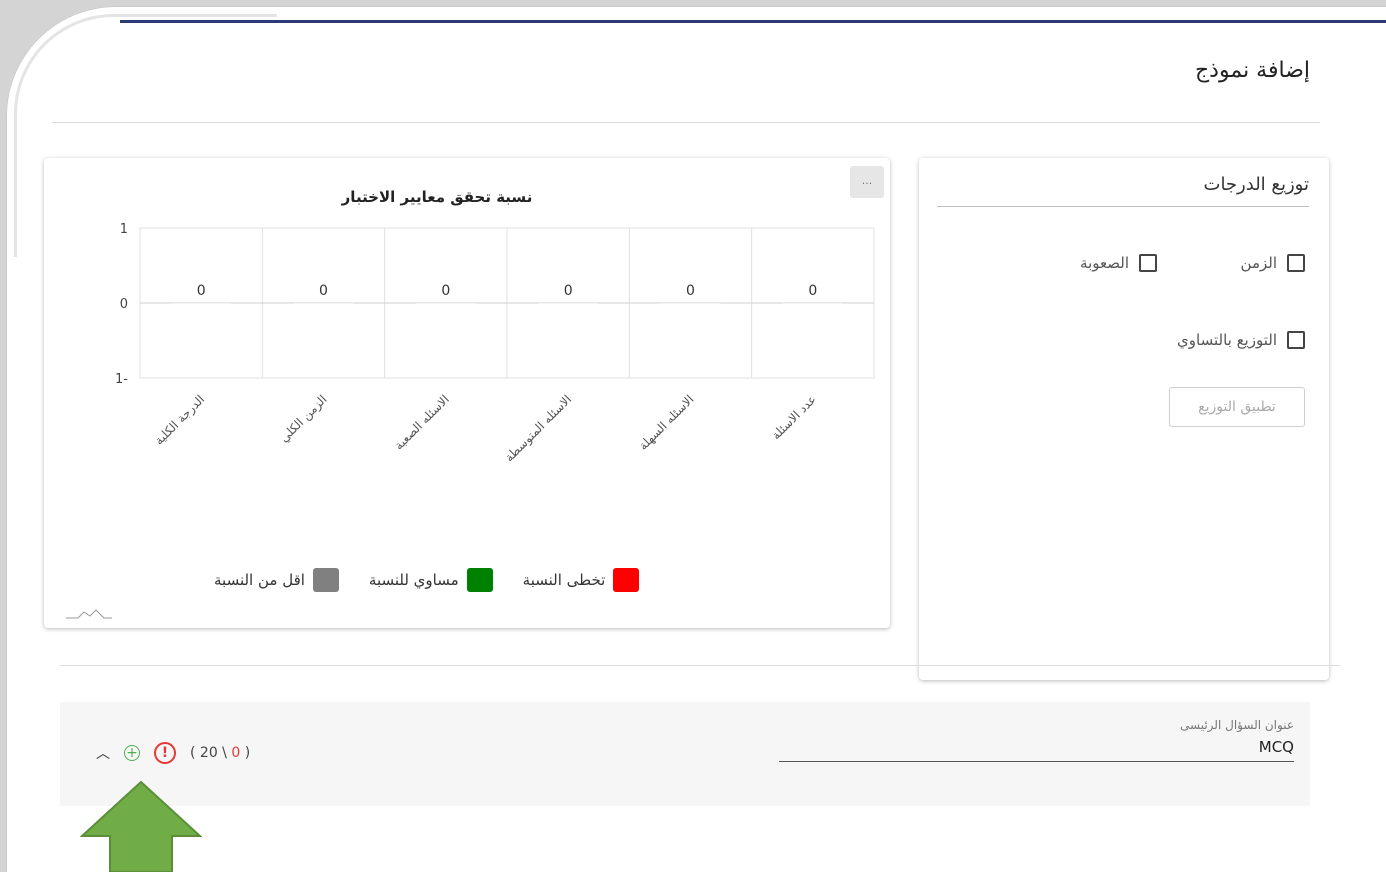 Image resolution: width=1386 pixels, height=872 pixels. Describe the element at coordinates (1104, 263) in the screenshot. I see `difficulty-checkbox-label: الصعوبة` at that location.